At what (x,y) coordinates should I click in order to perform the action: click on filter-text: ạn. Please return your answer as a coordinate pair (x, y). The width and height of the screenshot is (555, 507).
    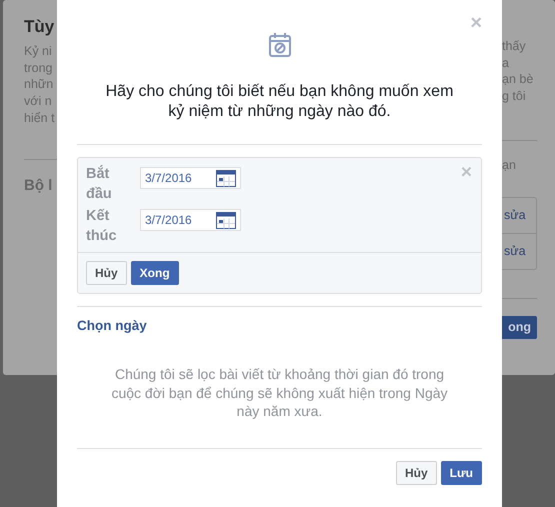
    Looking at the image, I should click on (509, 165).